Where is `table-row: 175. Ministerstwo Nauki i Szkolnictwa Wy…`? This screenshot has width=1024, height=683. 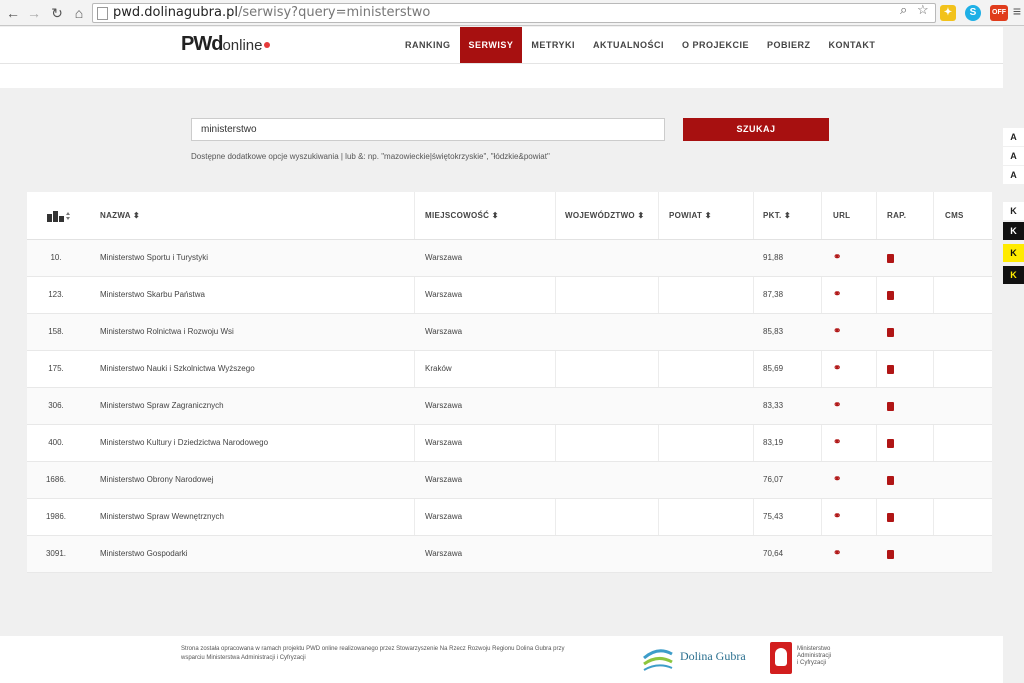
table-row: 175. Ministerstwo Nauki i Szkolnictwa Wy… is located at coordinates (509, 369).